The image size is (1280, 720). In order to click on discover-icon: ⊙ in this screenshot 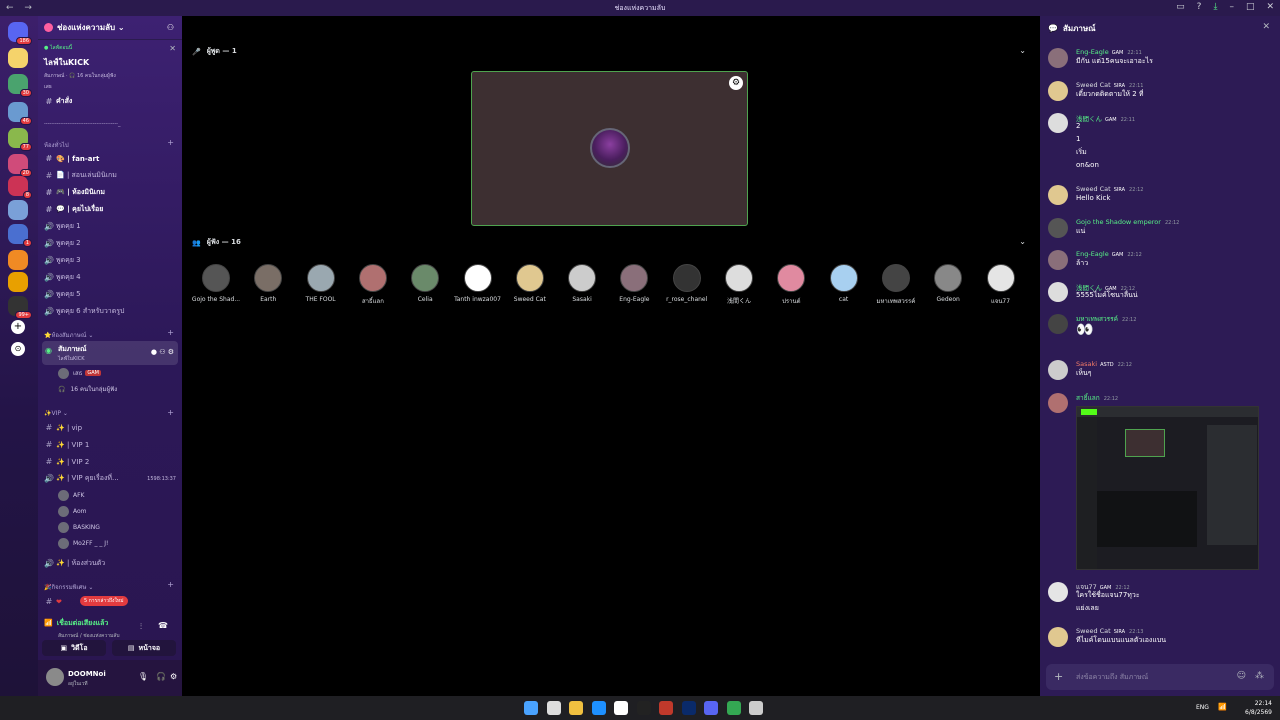, I will do `click(18, 349)`.